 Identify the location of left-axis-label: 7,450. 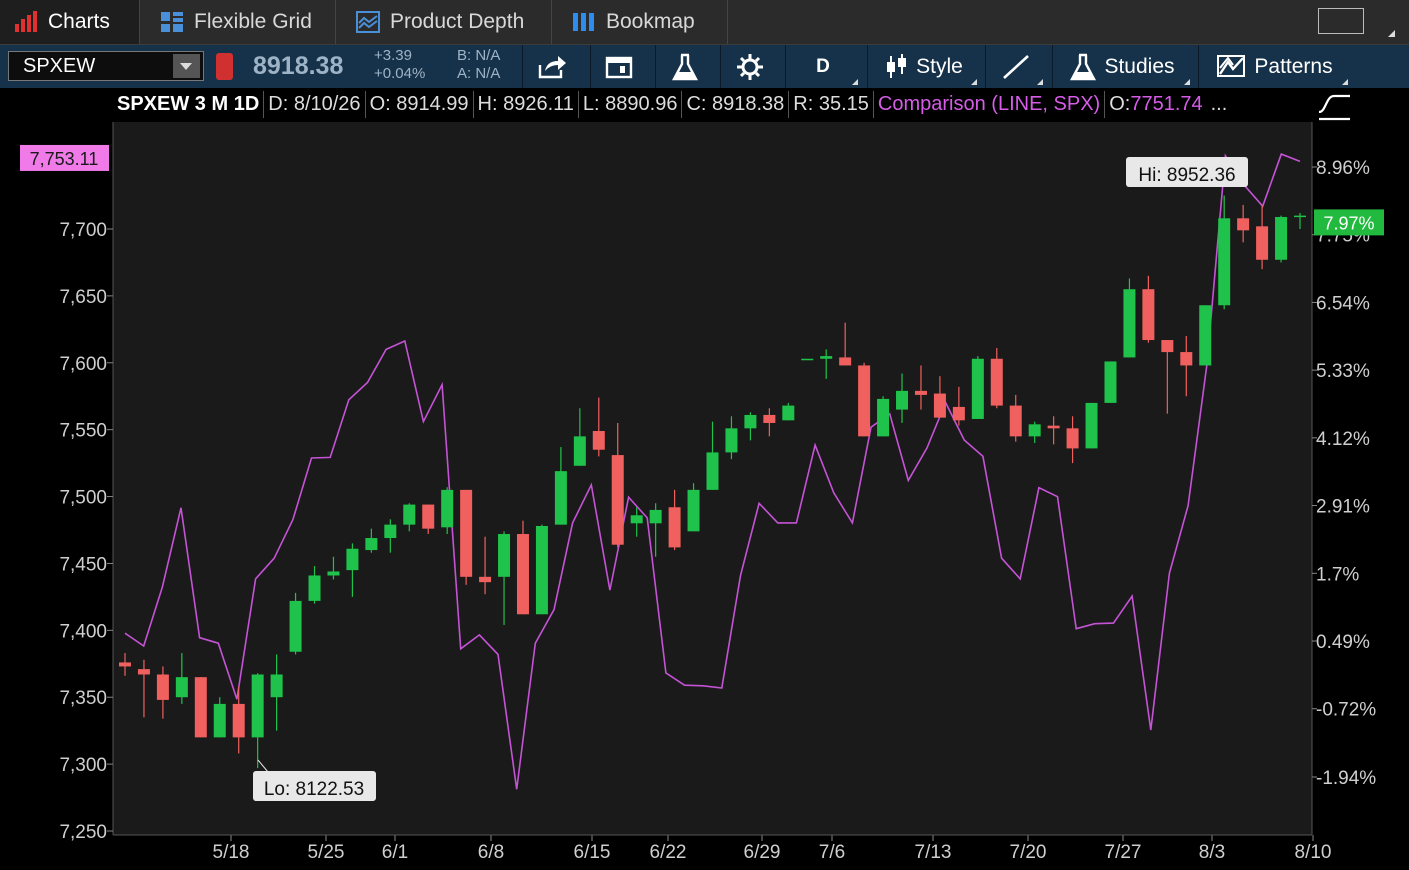
(83, 564).